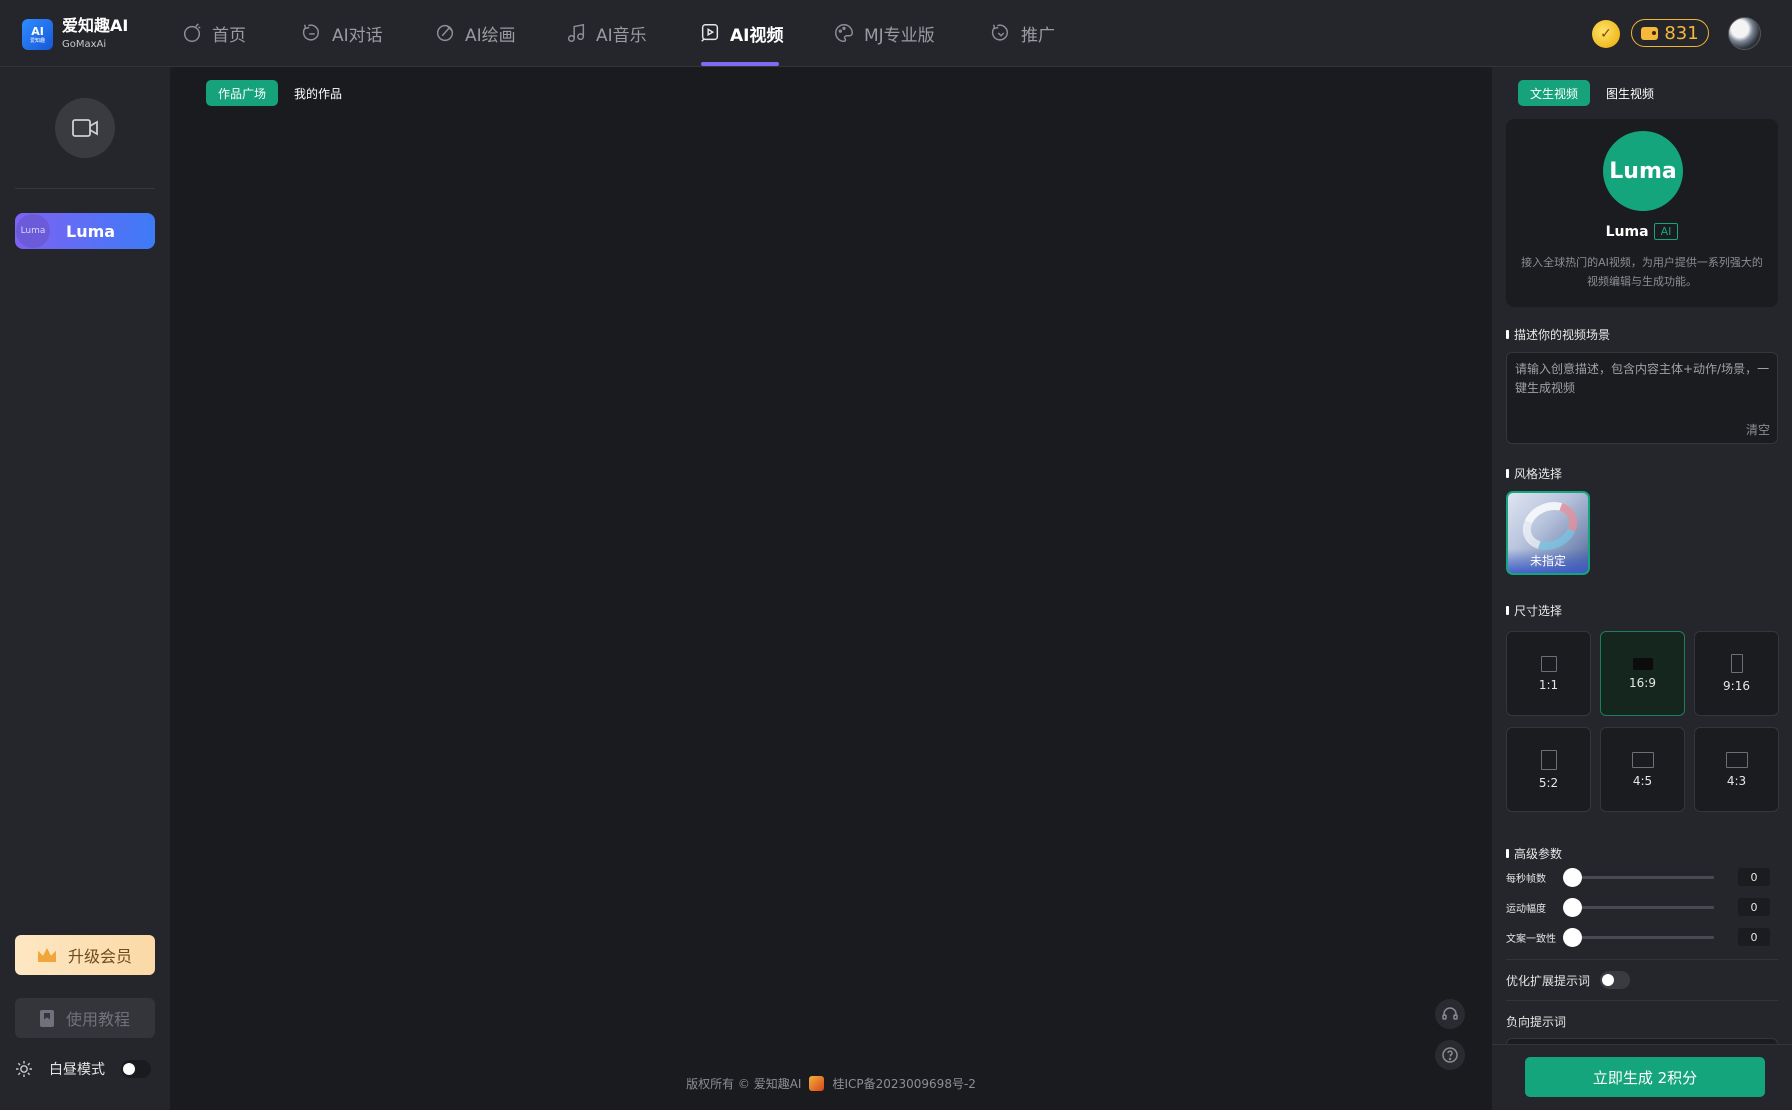 The height and width of the screenshot is (1110, 1792). I want to click on ratio-landscape-icon, so click(1642, 759).